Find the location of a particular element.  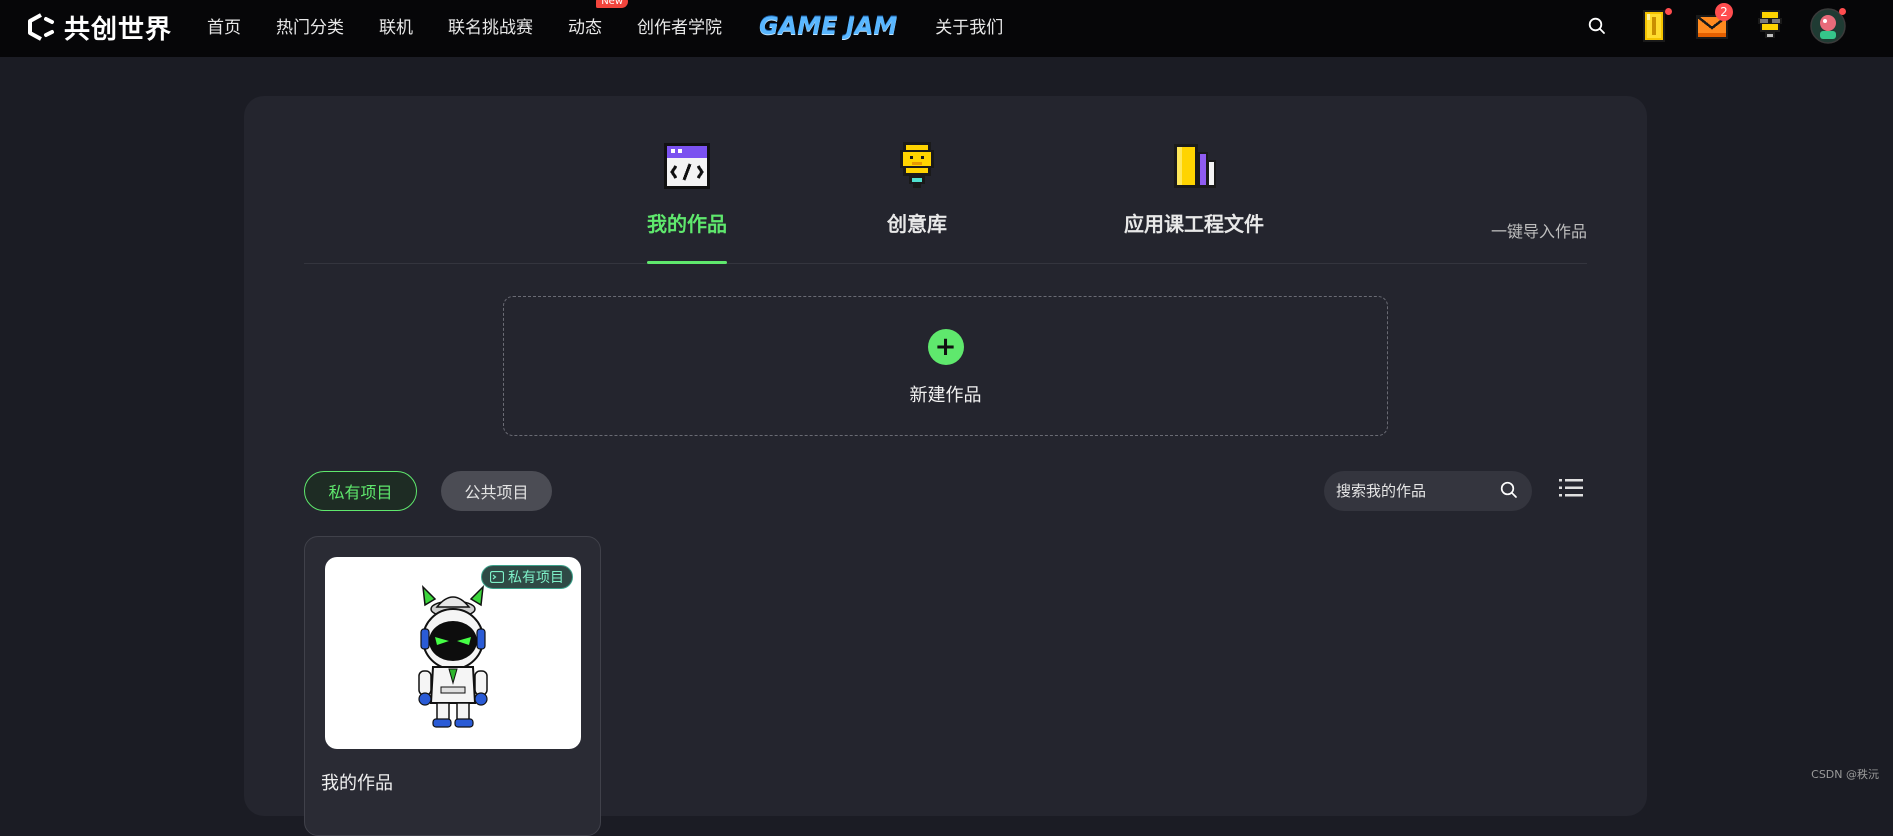

nav-creator-academy: 创作者学院 is located at coordinates (679, 25).